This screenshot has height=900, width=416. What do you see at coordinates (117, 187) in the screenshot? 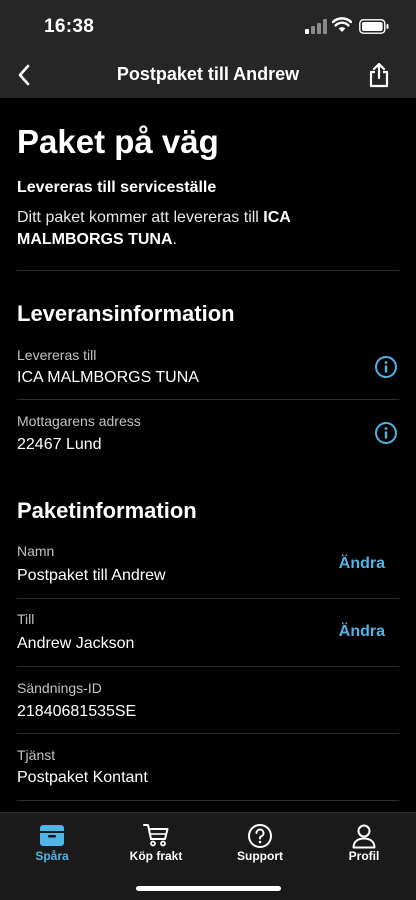
I see `delivery-type: Levereras till serviceställe` at bounding box center [117, 187].